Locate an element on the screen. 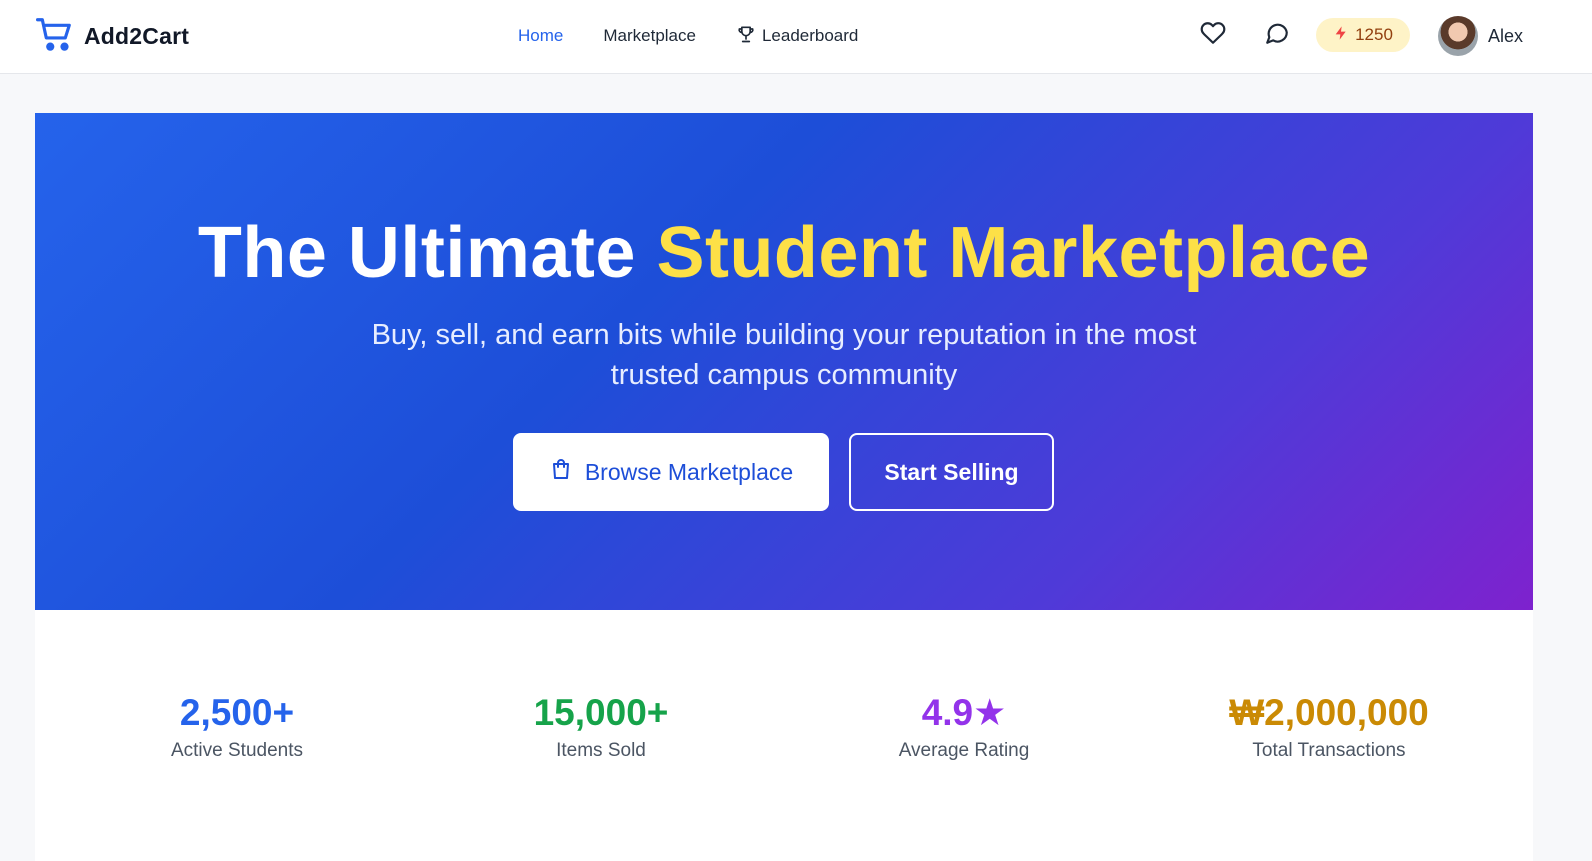  stat-label: Active Students is located at coordinates (237, 750).